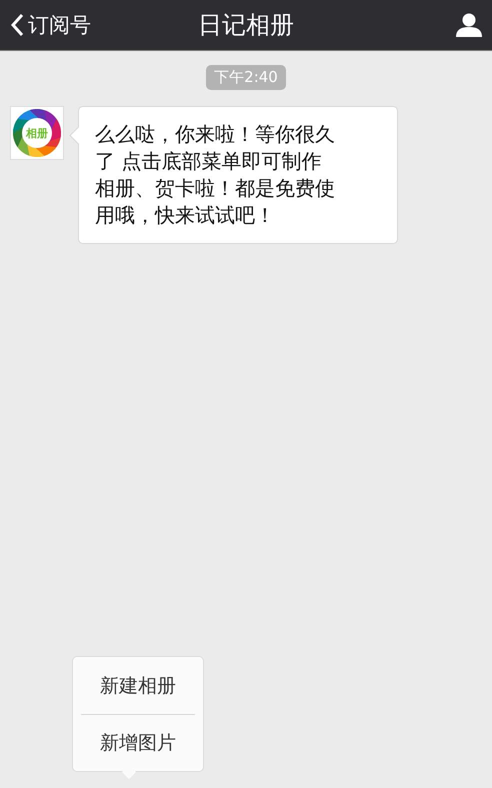 Image resolution: width=492 pixels, height=788 pixels. What do you see at coordinates (246, 25) in the screenshot?
I see `window-title: 日记相册` at bounding box center [246, 25].